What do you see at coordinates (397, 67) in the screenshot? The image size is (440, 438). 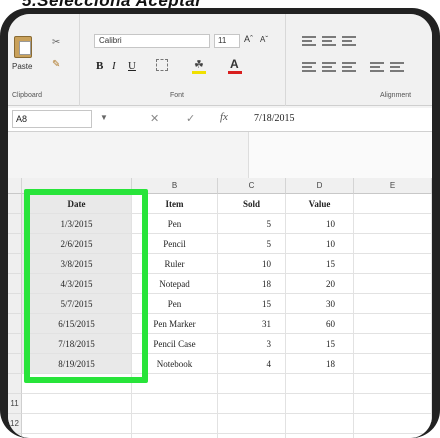 I see `increase-indent-icon` at bounding box center [397, 67].